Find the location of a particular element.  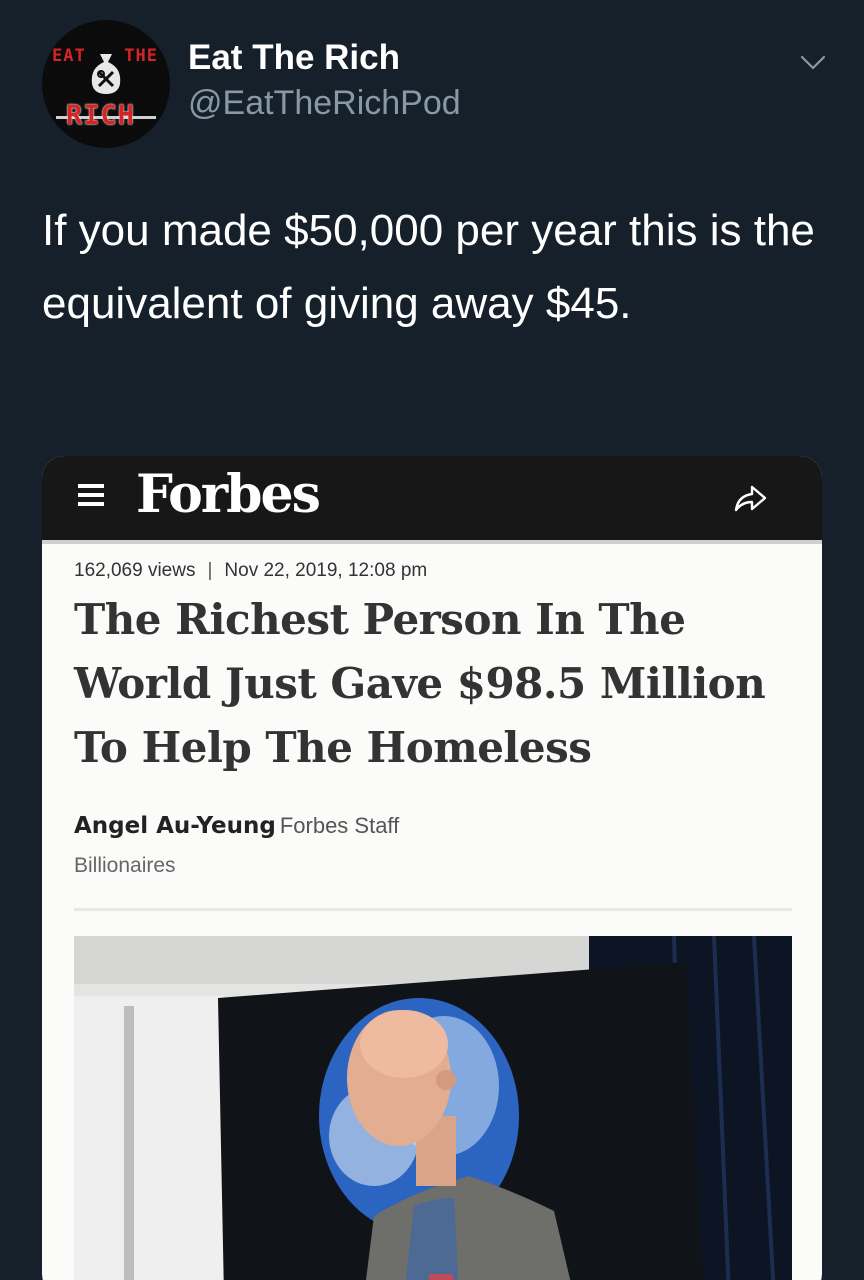

article-meta: 162,069 views | Nov 22, 2019, 12:08 pm is located at coordinates (250, 571).